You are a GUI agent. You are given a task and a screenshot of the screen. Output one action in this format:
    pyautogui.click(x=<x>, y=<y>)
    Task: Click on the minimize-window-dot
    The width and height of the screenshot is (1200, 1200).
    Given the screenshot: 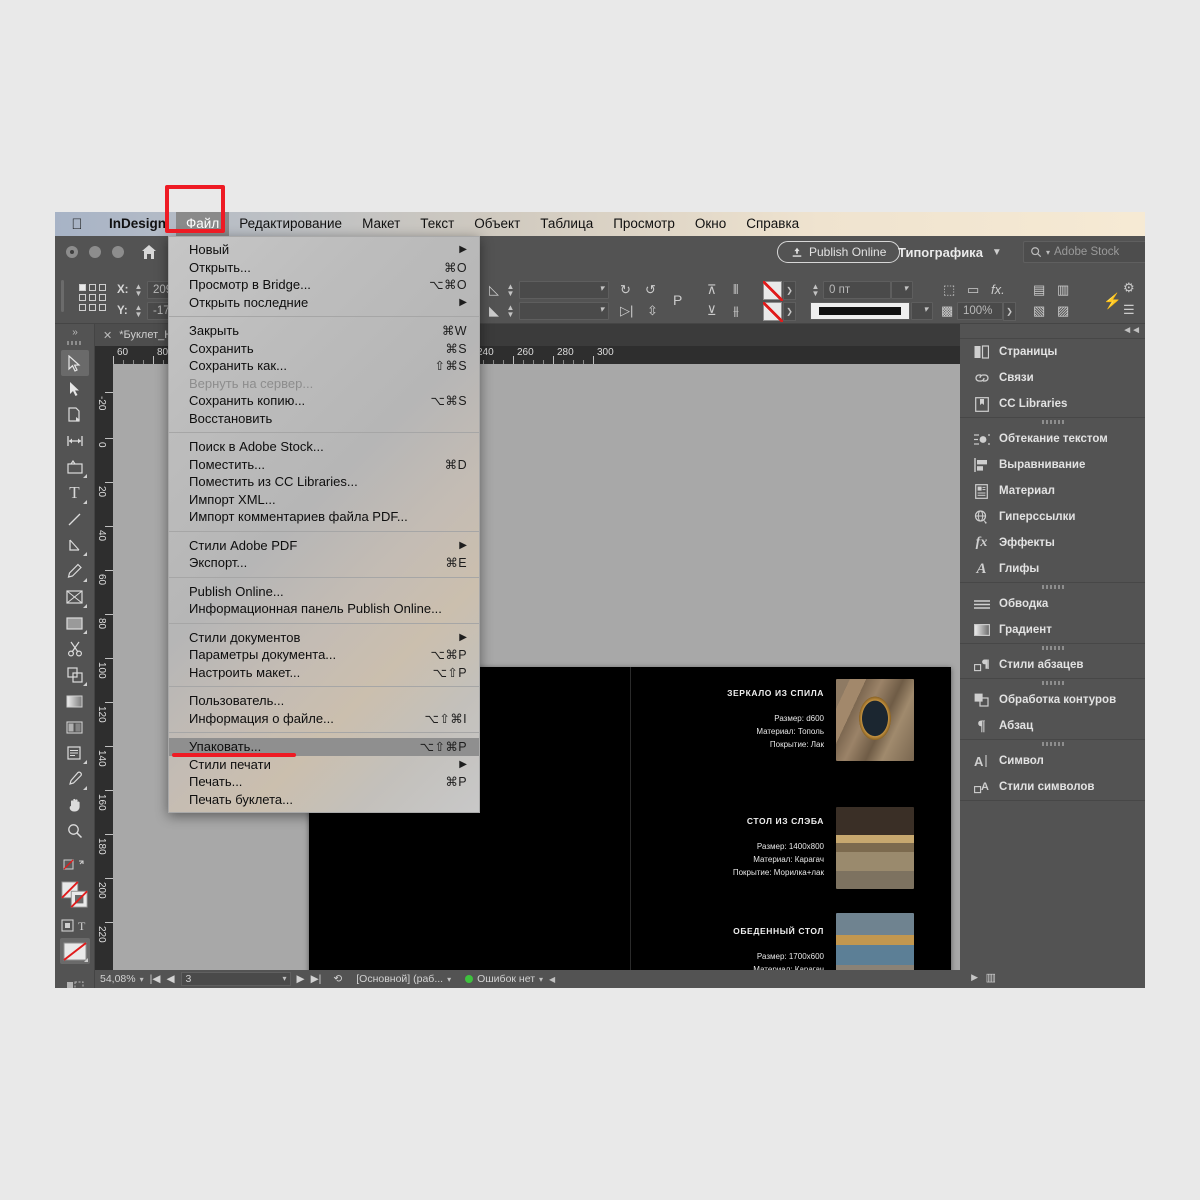 What is the action you would take?
    pyautogui.click(x=95, y=252)
    